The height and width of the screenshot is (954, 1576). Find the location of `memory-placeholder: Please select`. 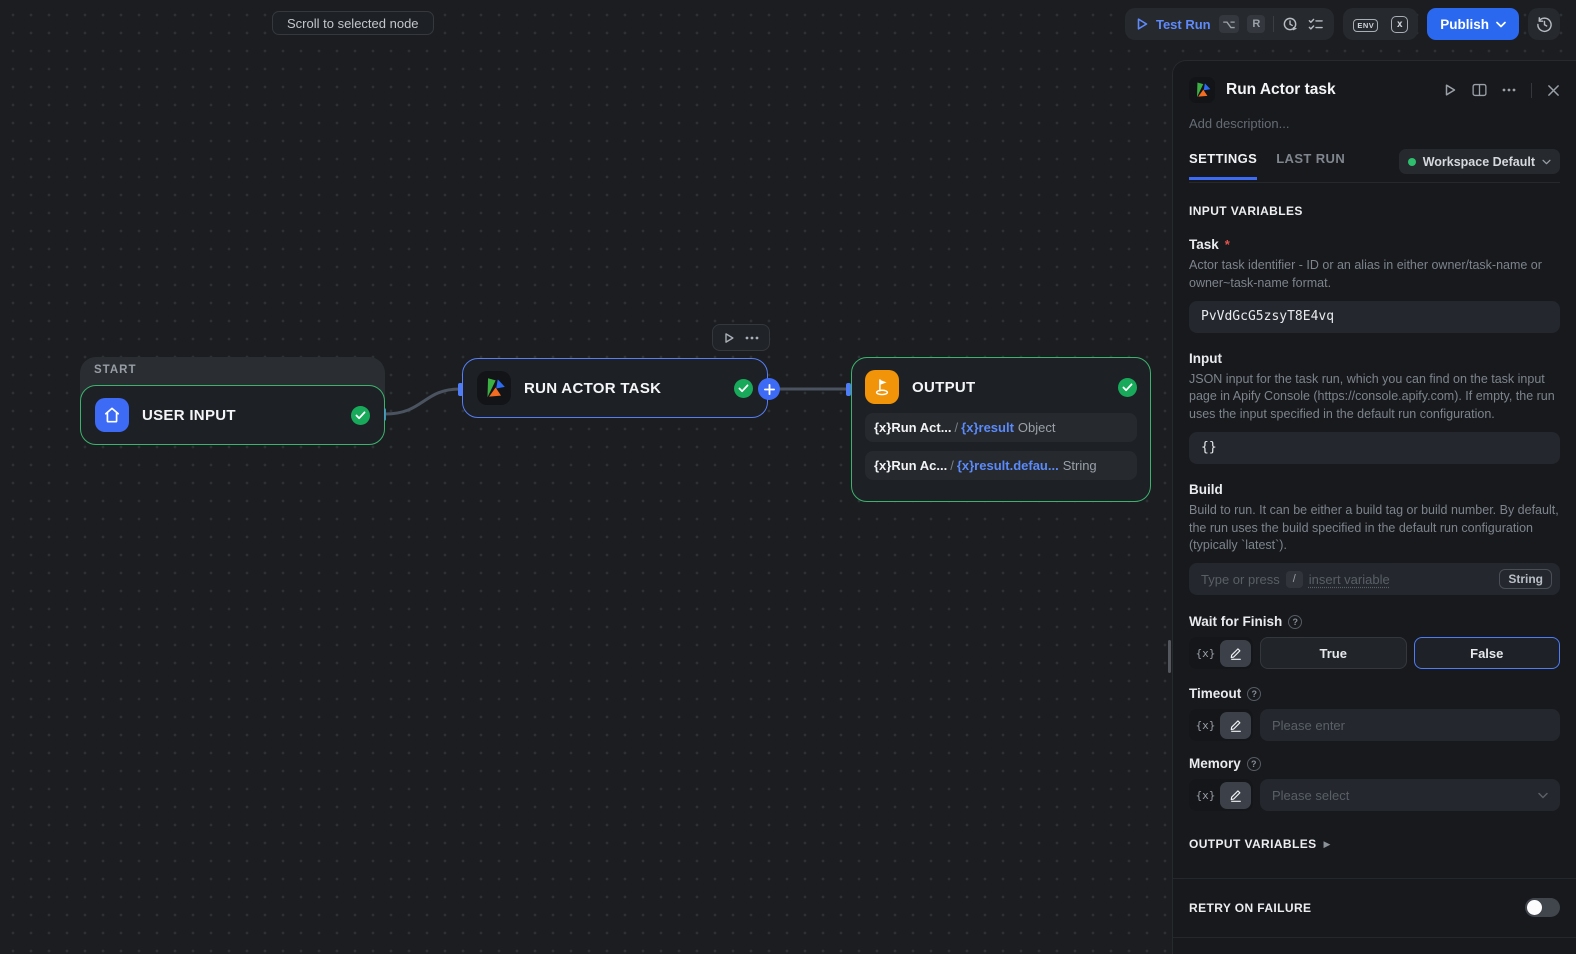

memory-placeholder: Please select is located at coordinates (1311, 795).